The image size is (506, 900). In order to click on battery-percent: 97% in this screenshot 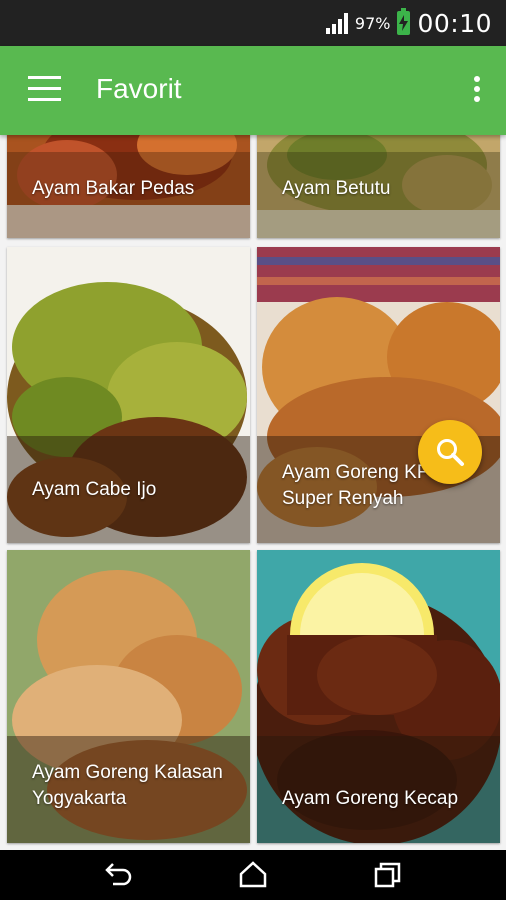, I will do `click(372, 23)`.